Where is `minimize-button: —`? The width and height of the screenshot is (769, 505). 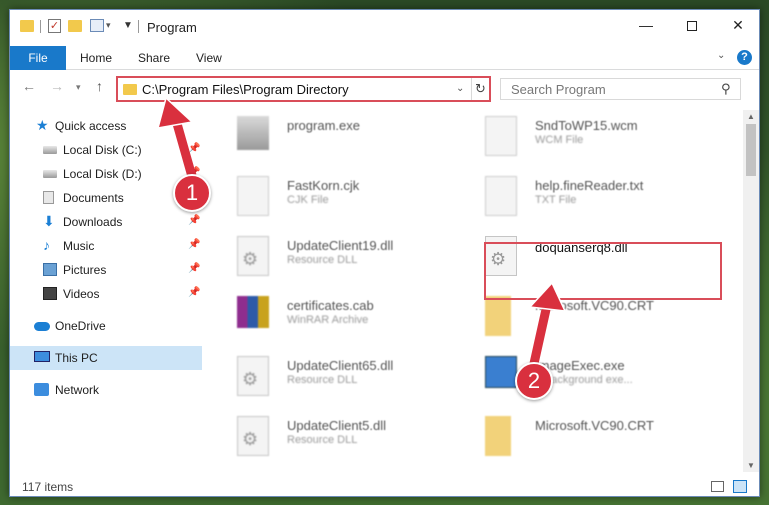 minimize-button: — is located at coordinates (646, 25).